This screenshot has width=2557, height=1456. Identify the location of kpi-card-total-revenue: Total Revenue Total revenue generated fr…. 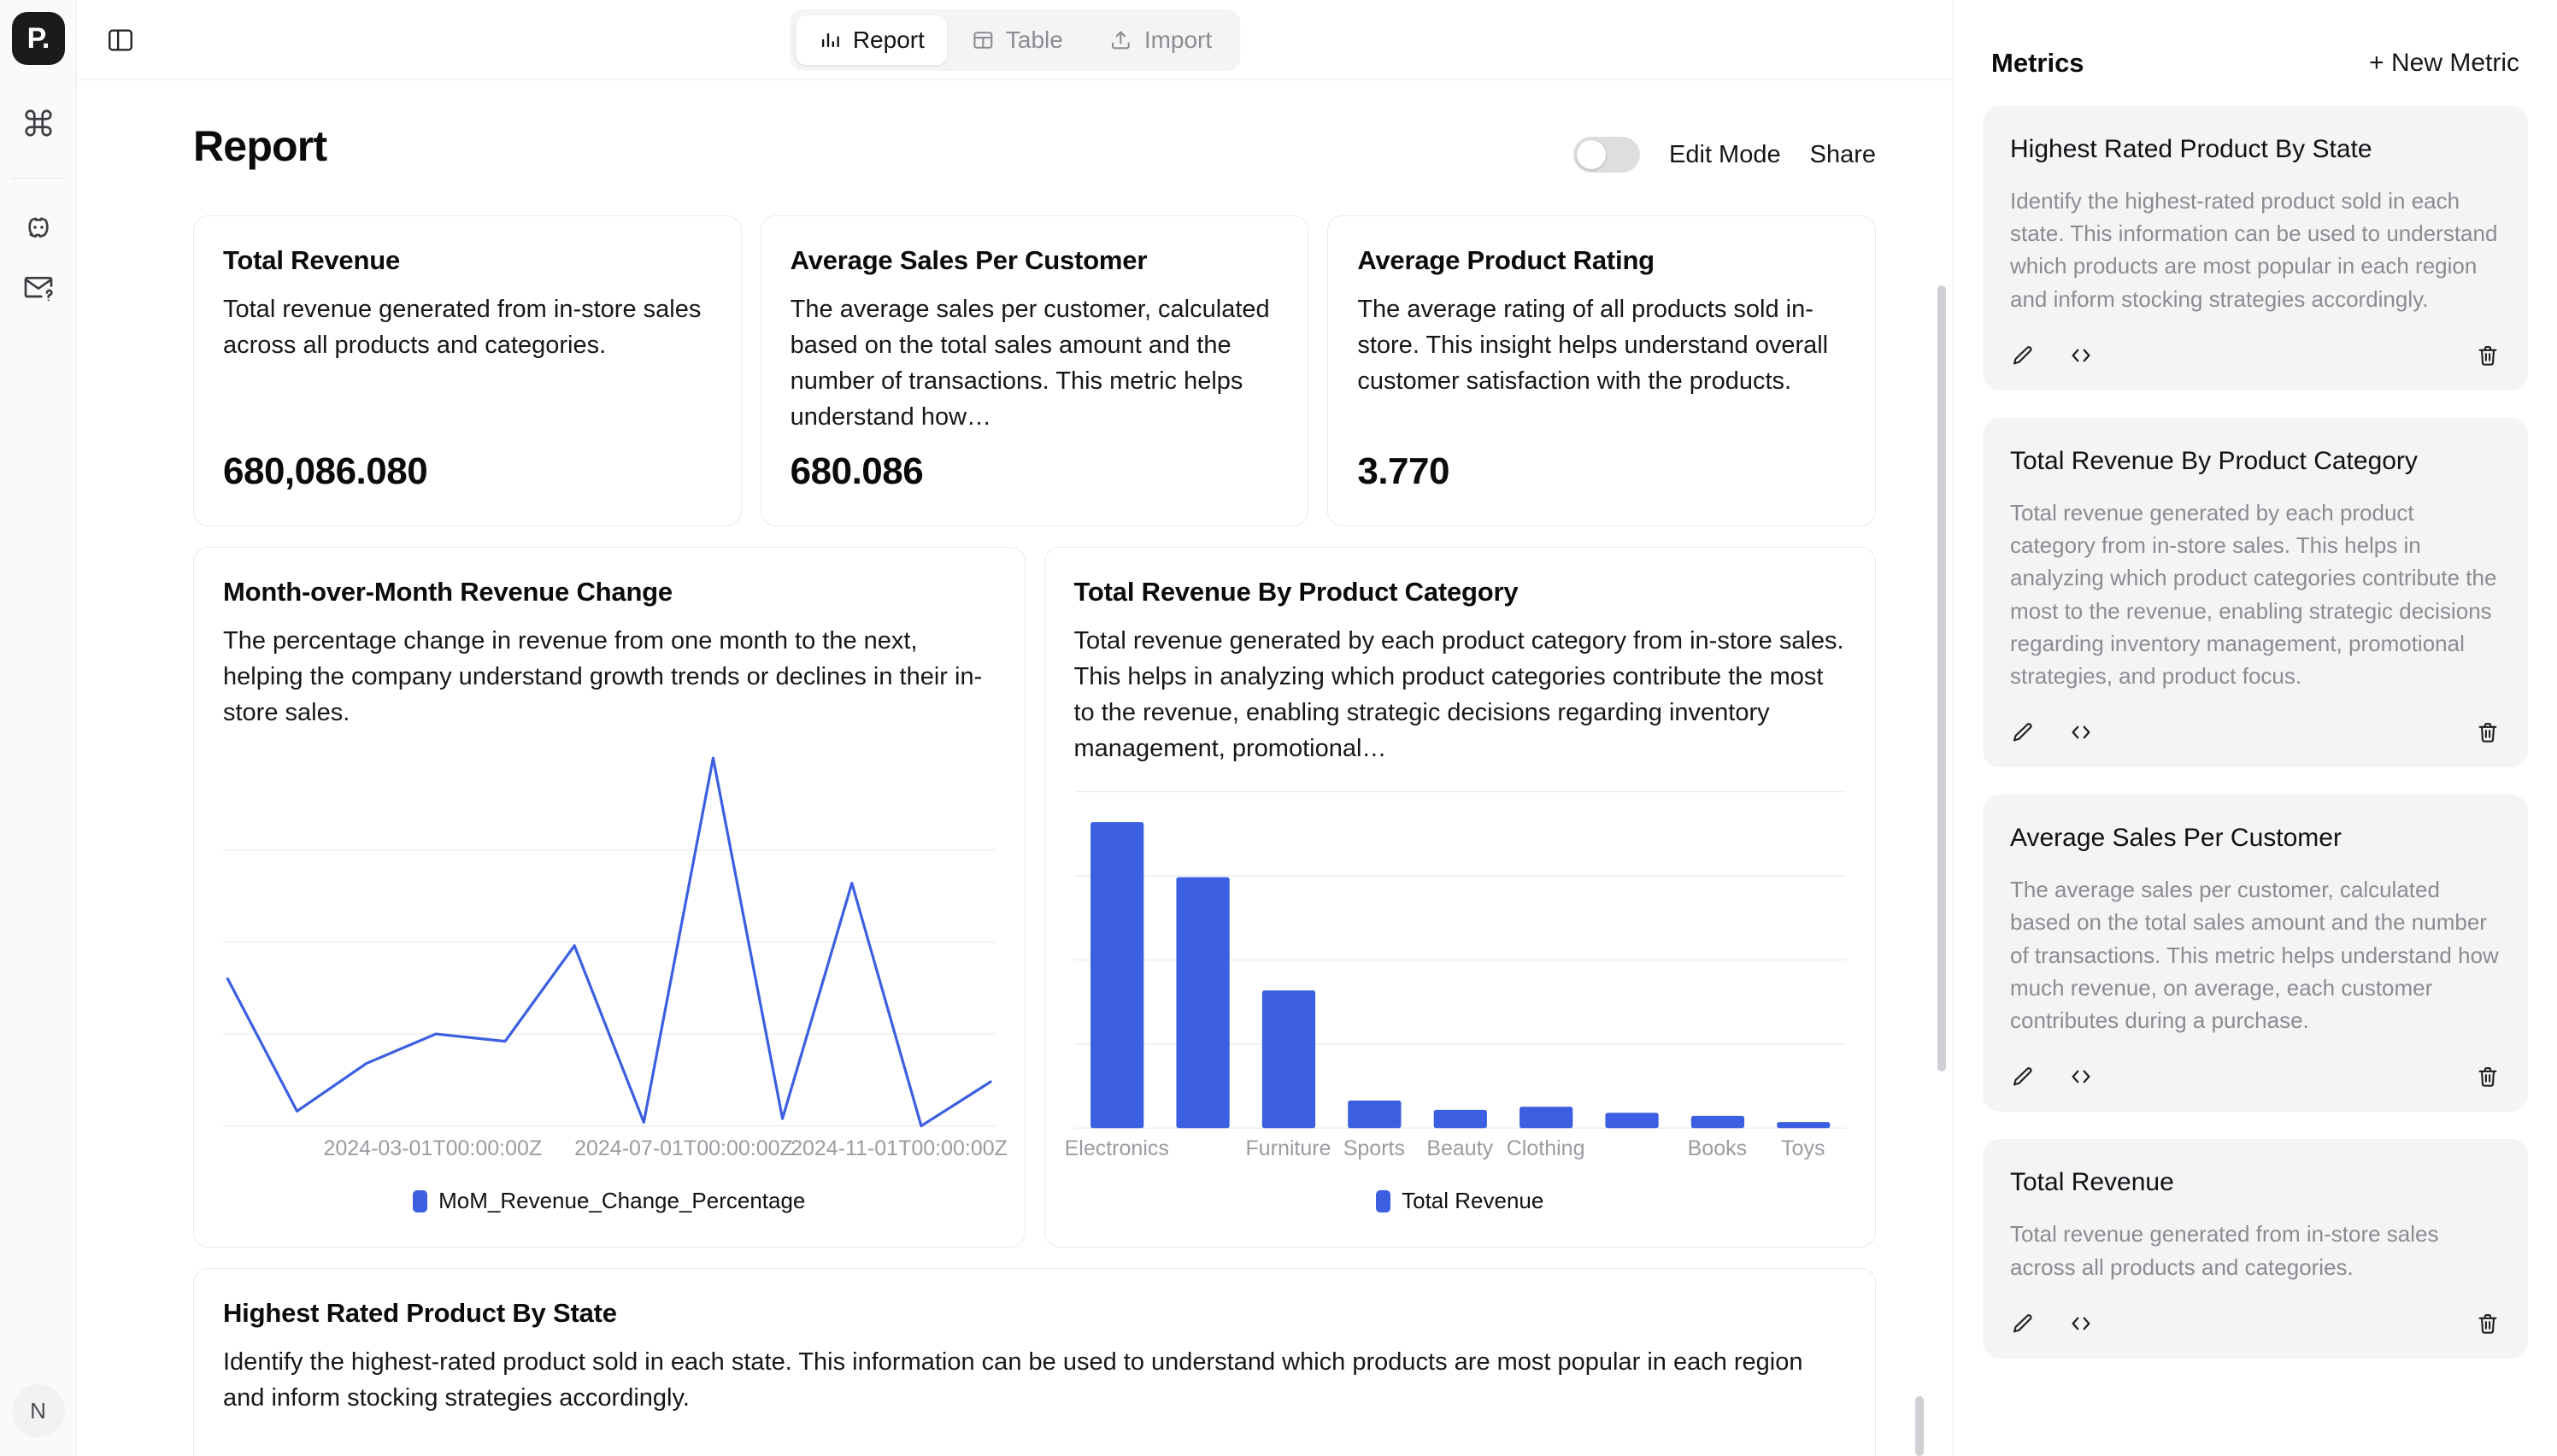
(467, 371).